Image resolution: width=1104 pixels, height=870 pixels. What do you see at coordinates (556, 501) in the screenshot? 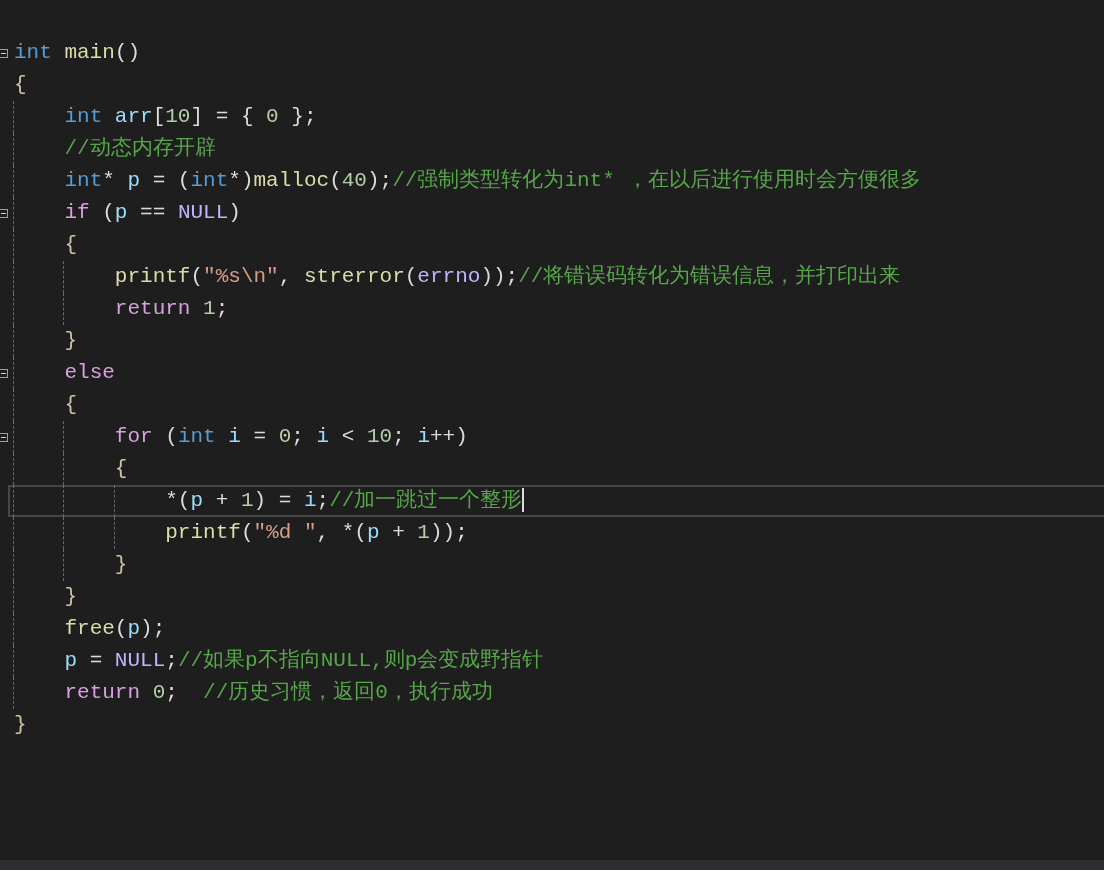
I see `code-line: *(p + 1) = i;//加一跳过一个整形` at bounding box center [556, 501].